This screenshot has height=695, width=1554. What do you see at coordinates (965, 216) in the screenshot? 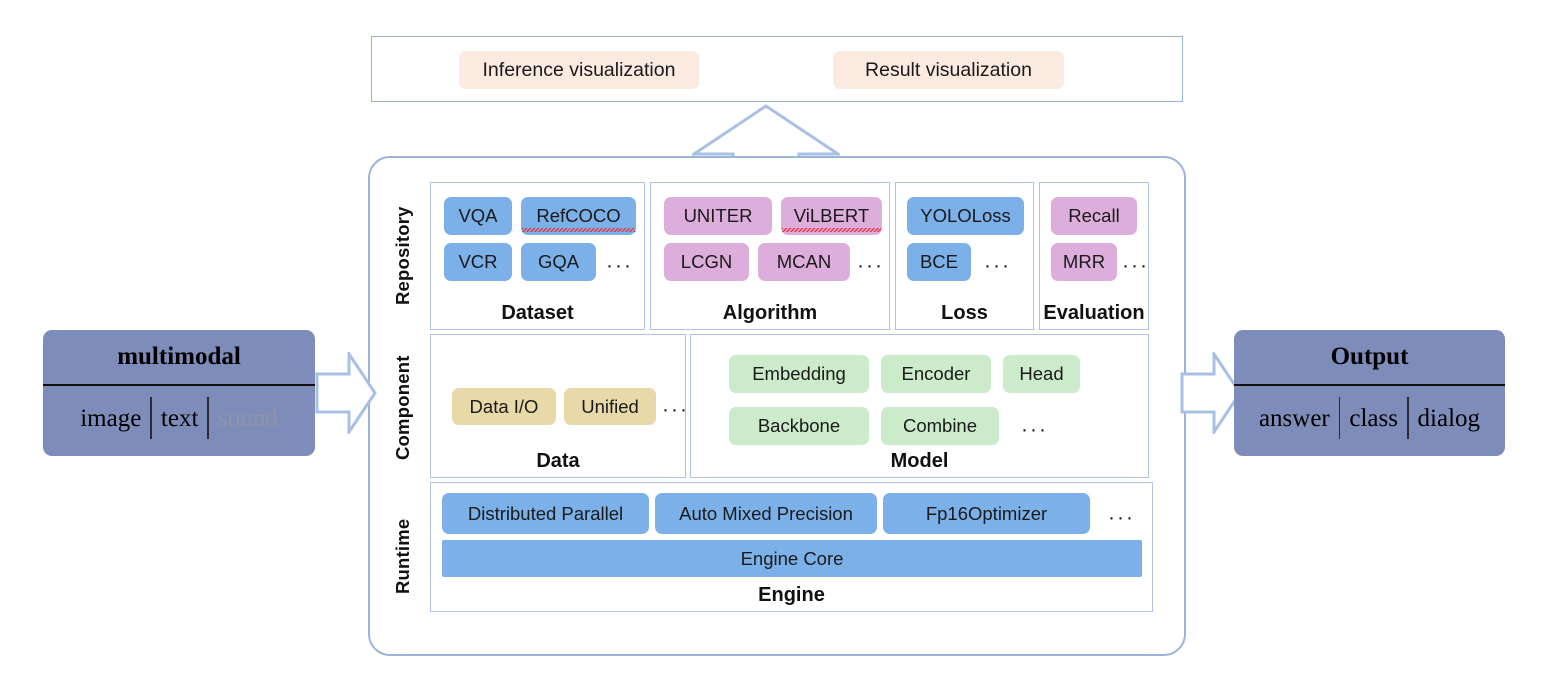
I see `chip-yololoss: YOLOLoss` at bounding box center [965, 216].